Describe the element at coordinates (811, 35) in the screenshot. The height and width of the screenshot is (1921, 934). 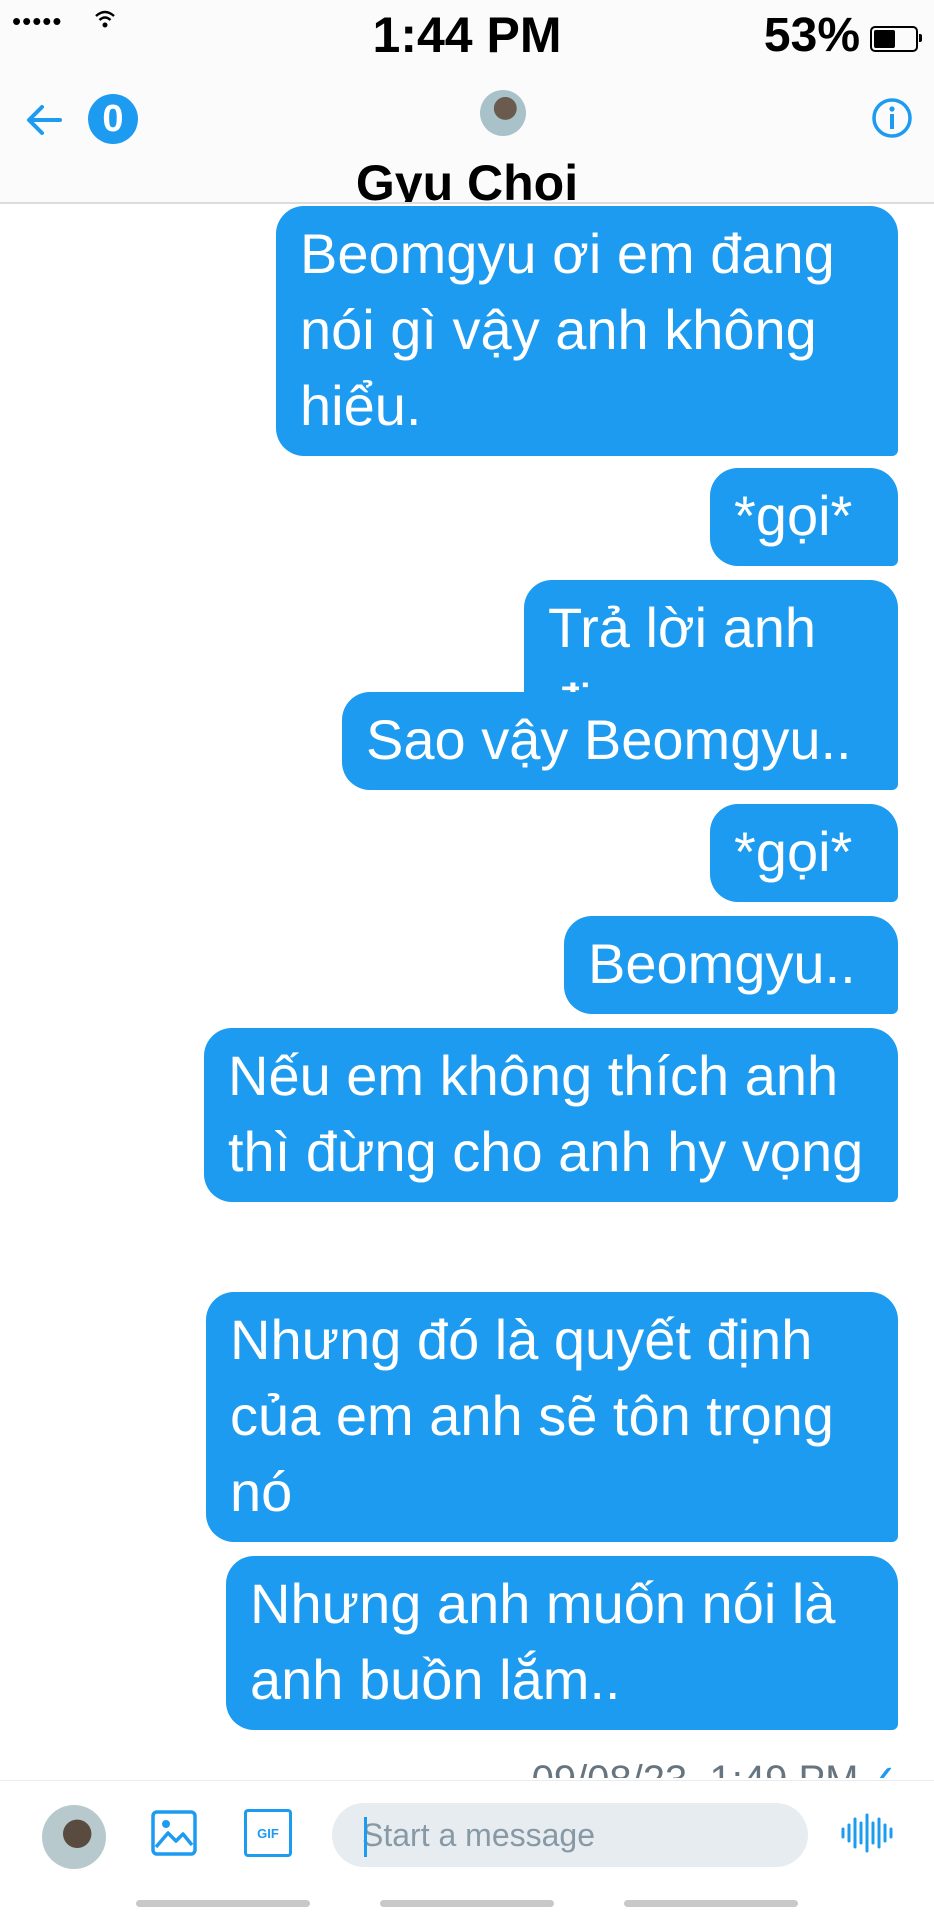
I see `battery-percentage: 53%` at that location.